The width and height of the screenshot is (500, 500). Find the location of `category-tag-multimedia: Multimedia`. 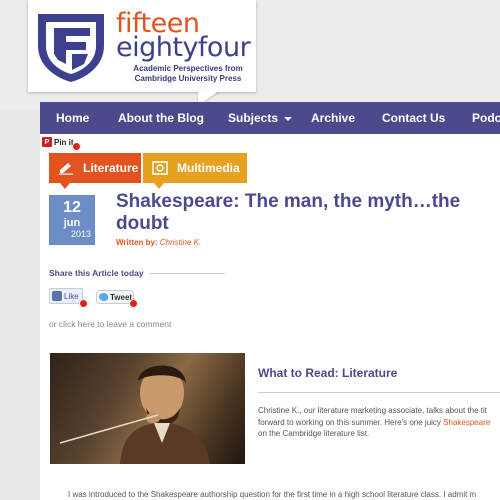

category-tag-multimedia: Multimedia is located at coordinates (195, 168).